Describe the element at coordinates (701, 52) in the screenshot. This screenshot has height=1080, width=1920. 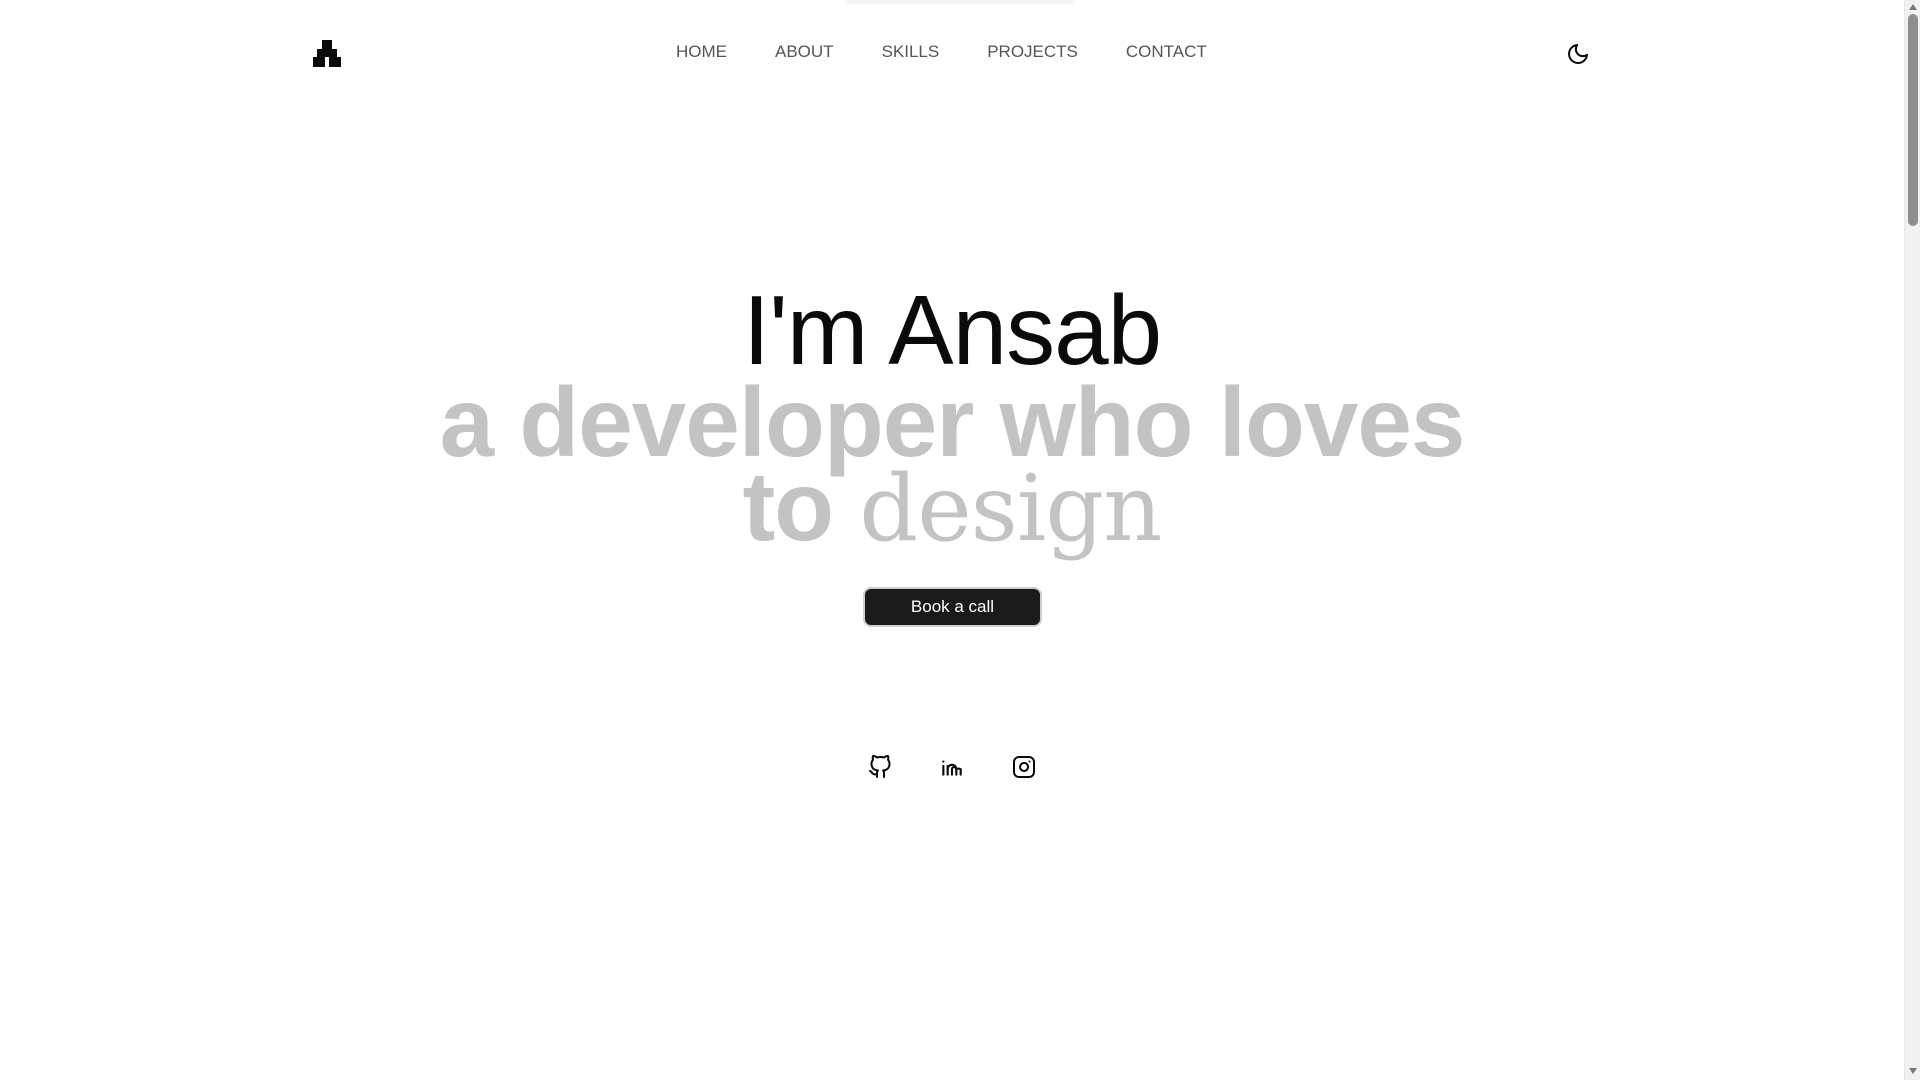
I see `nav-home: HOME` at that location.